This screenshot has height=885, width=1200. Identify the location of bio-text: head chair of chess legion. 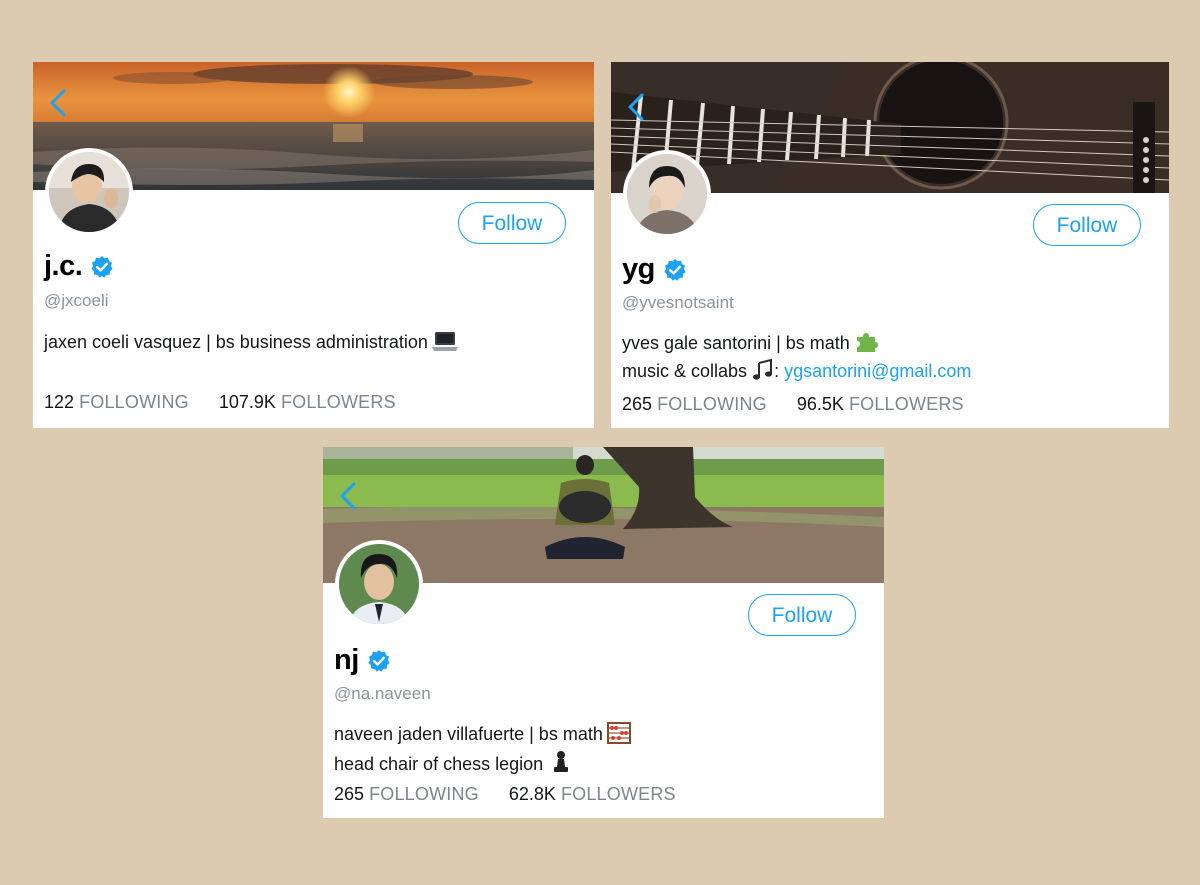
(439, 764).